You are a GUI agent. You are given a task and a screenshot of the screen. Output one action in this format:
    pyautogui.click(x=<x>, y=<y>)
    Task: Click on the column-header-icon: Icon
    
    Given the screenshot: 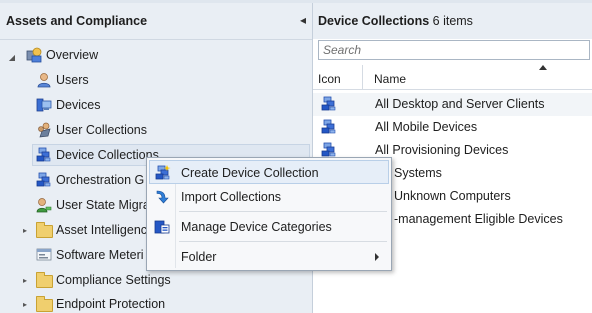 What is the action you would take?
    pyautogui.click(x=338, y=77)
    